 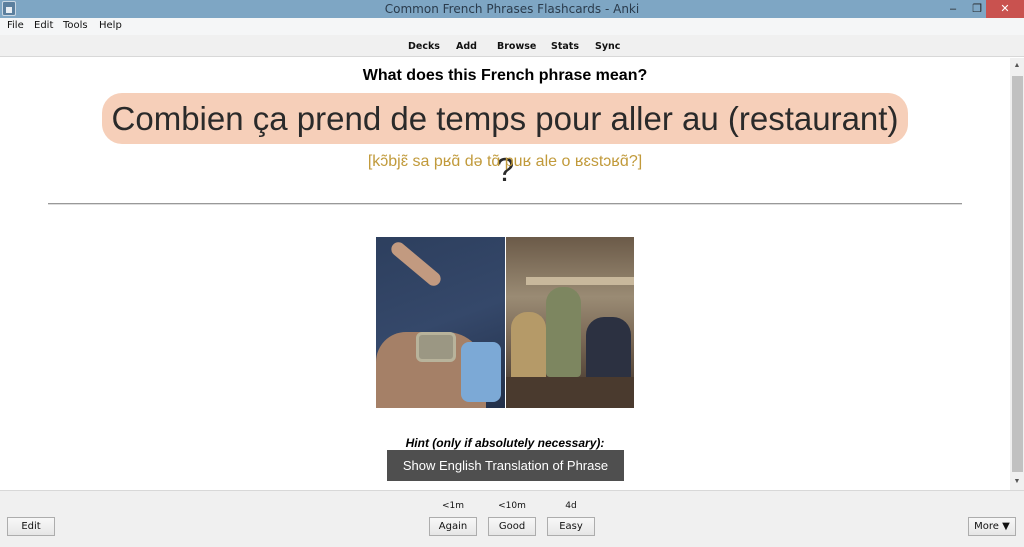 I want to click on toolbar-add: Add, so click(x=466, y=46).